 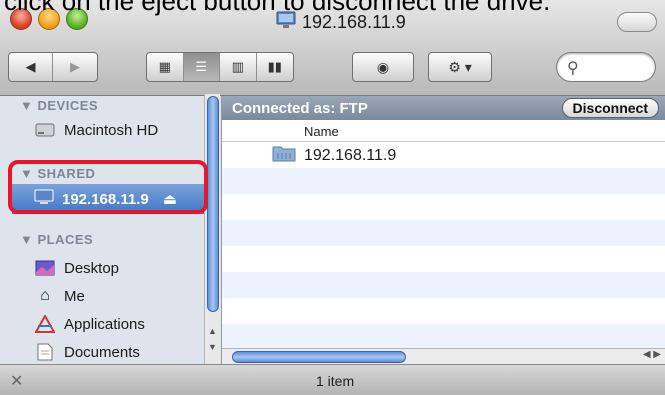 What do you see at coordinates (45, 352) in the screenshot?
I see `documents-icon` at bounding box center [45, 352].